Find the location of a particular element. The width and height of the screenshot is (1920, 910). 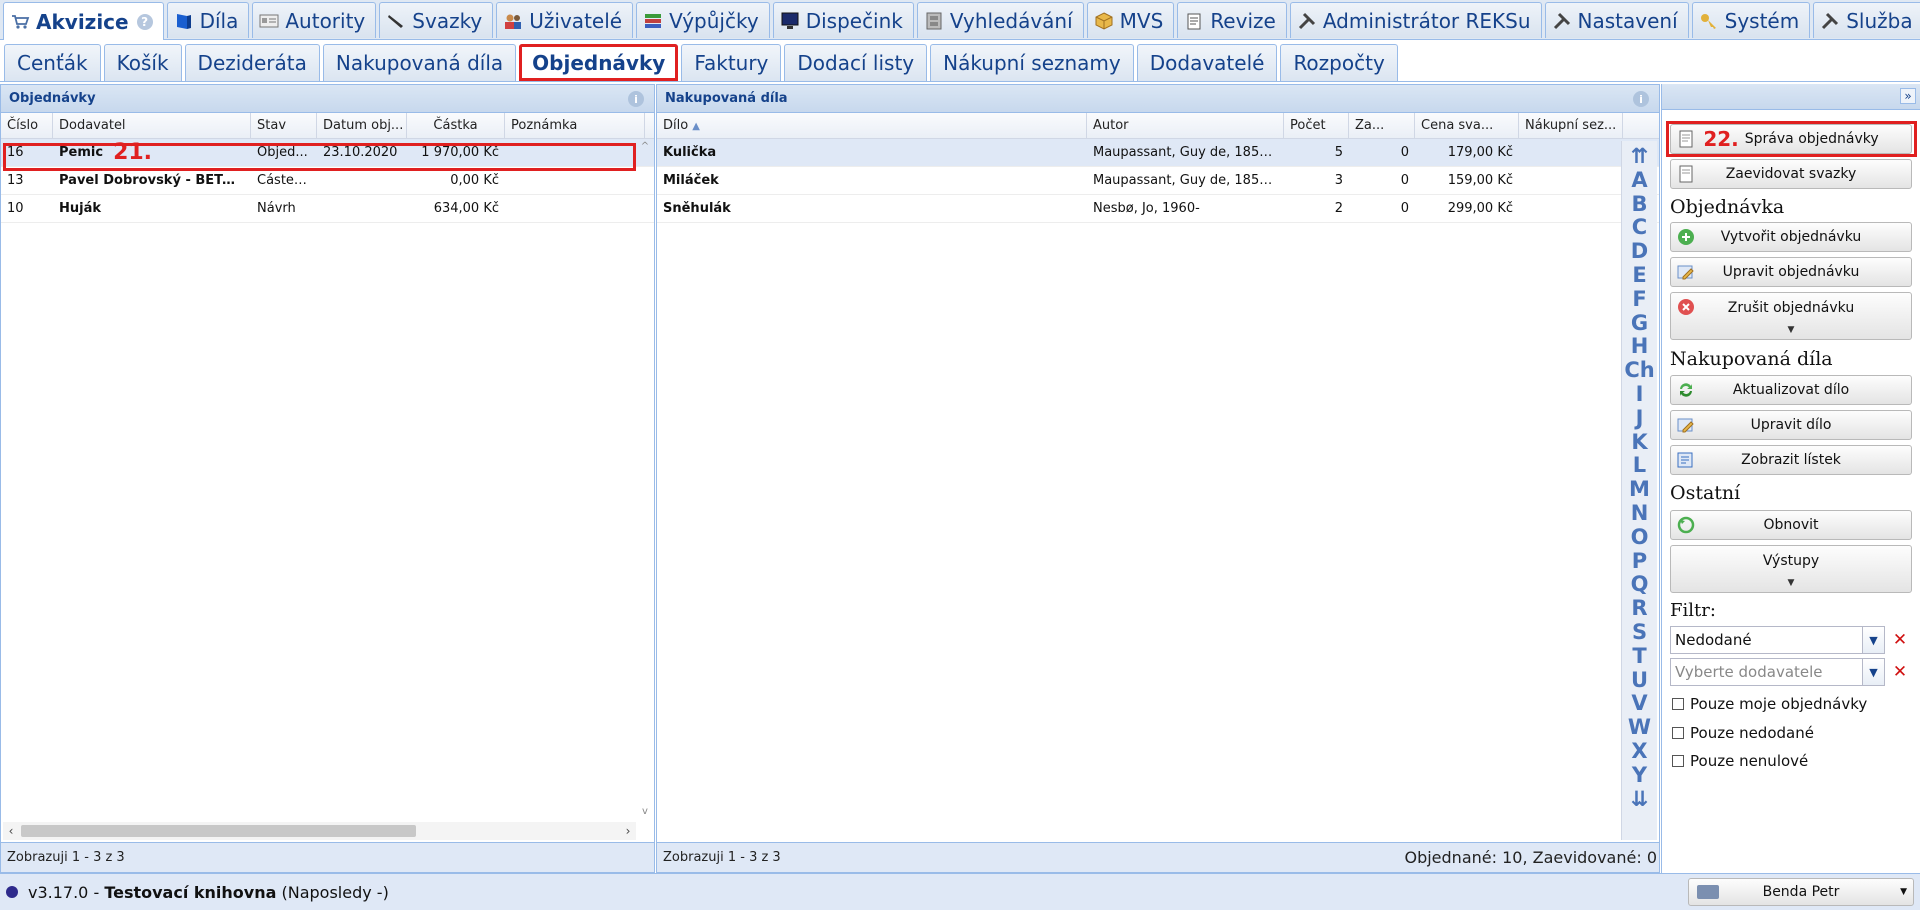

user-menu-button: Benda Petr ▼ is located at coordinates (1801, 892).